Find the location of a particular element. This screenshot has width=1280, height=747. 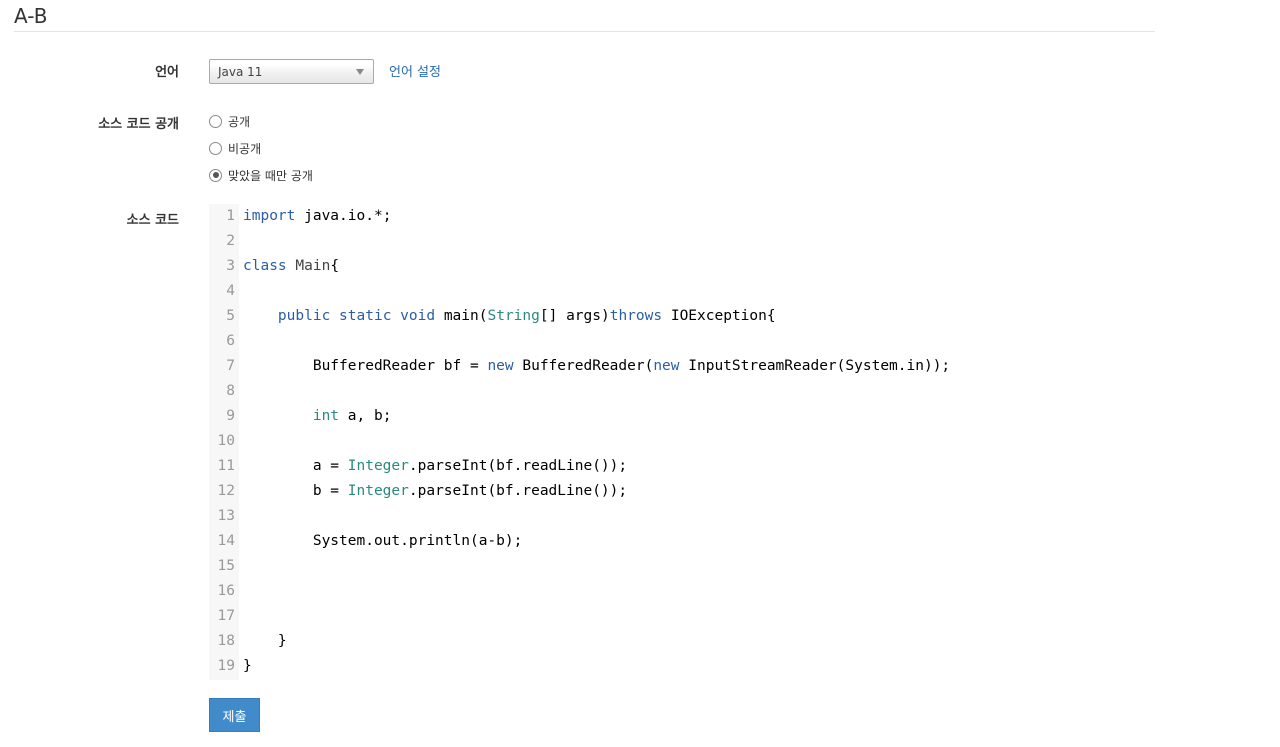

code-text: a = Integer.parseInt(bf.readLine()); is located at coordinates (435, 466).